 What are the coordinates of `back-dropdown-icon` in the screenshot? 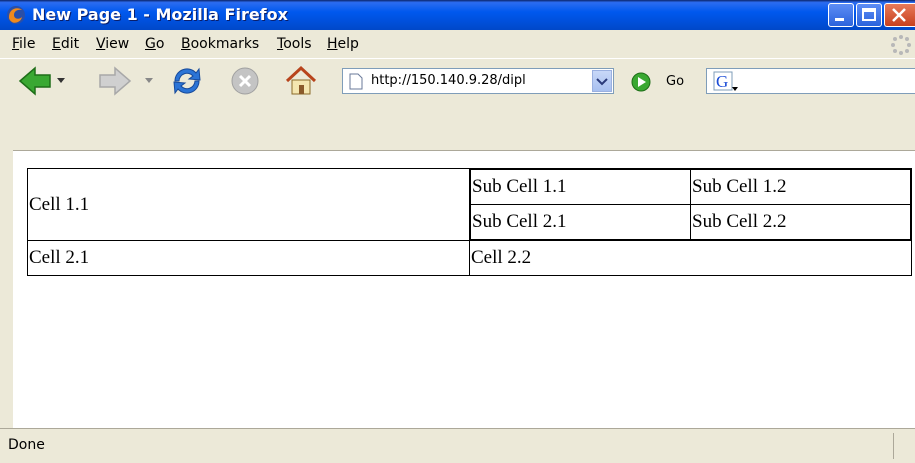 It's located at (61, 80).